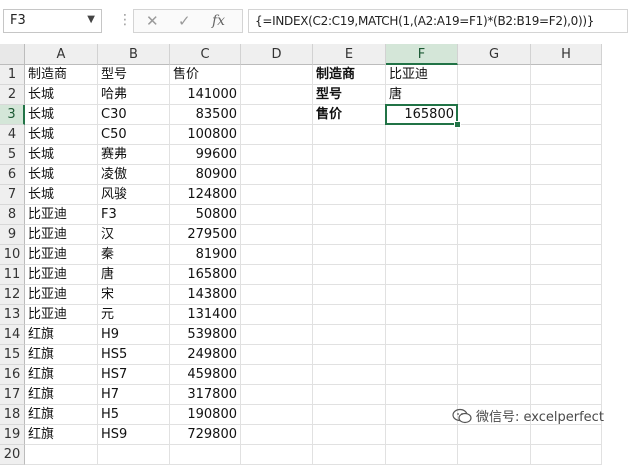  Describe the element at coordinates (61, 415) in the screenshot. I see `cell-a18: 红旗` at that location.